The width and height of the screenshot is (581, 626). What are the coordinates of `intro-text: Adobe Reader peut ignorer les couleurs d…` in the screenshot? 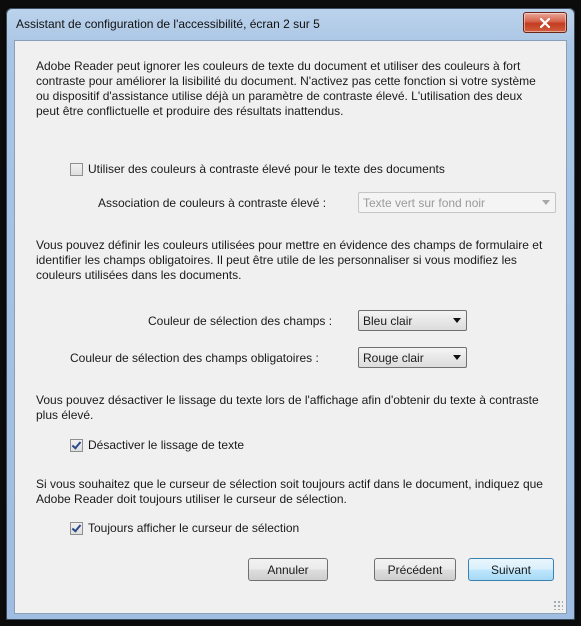 It's located at (286, 88).